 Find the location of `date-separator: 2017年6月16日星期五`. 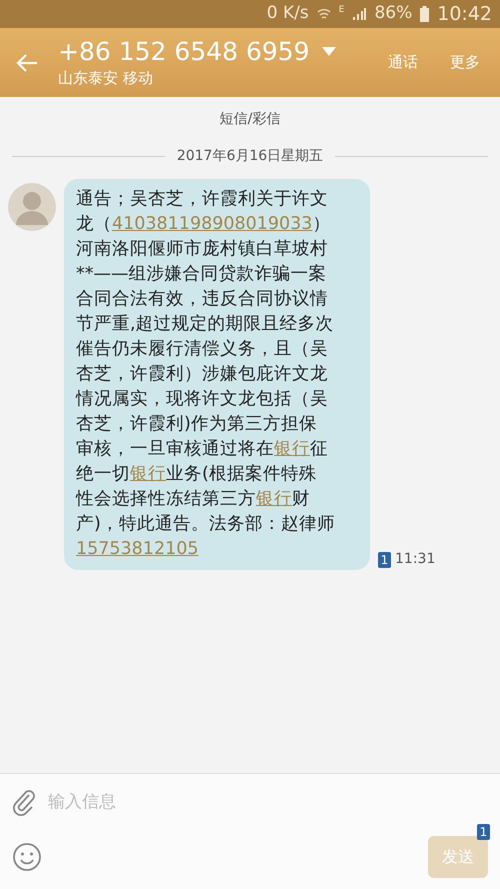

date-separator: 2017年6月16日星期五 is located at coordinates (250, 156).